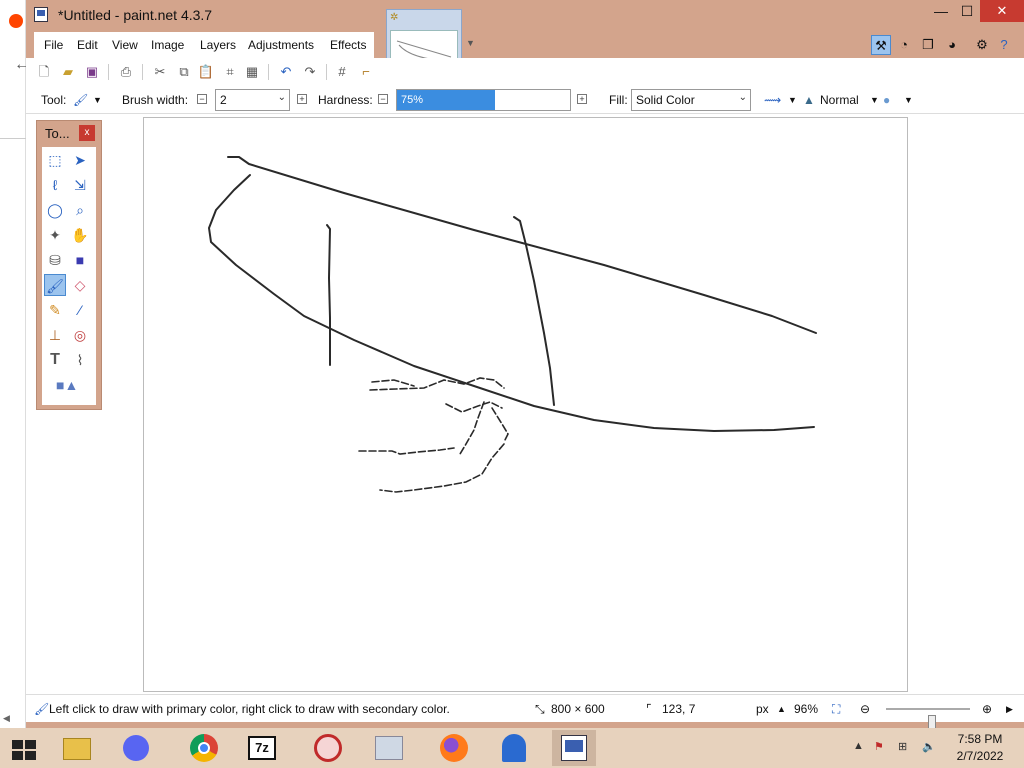 The width and height of the screenshot is (1024, 768). I want to click on folder-icon, so click(77, 749).